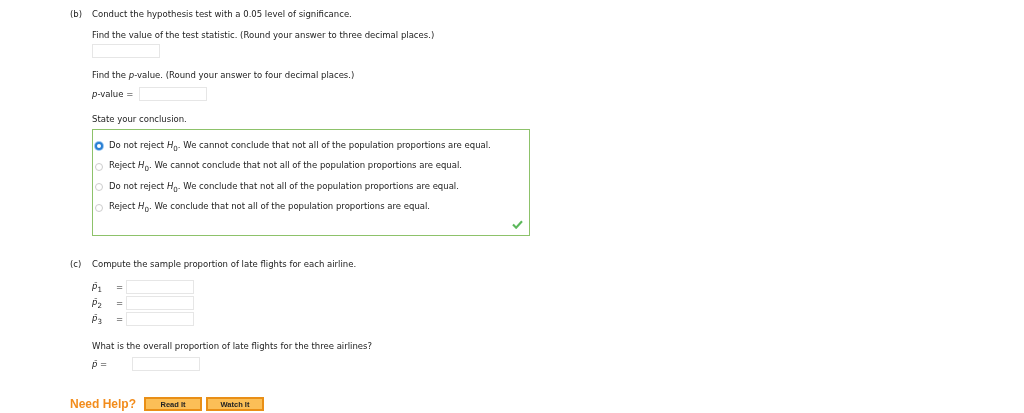 This screenshot has height=413, width=1024. I want to click on question-text: What is the overall proportion of late flights for the three airlines?, so click(232, 346).